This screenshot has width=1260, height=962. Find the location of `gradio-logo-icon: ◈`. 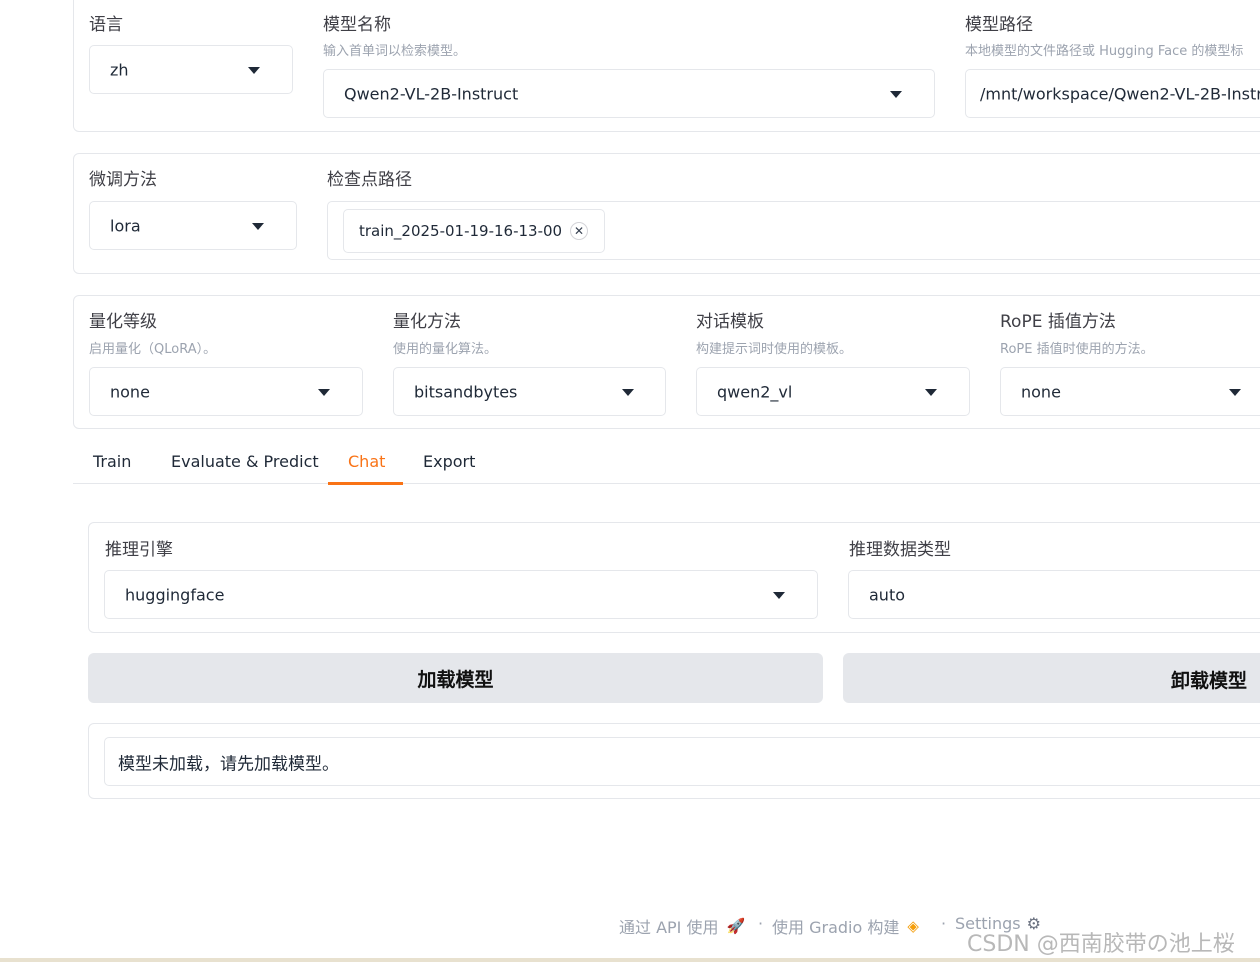

gradio-logo-icon: ◈ is located at coordinates (913, 926).